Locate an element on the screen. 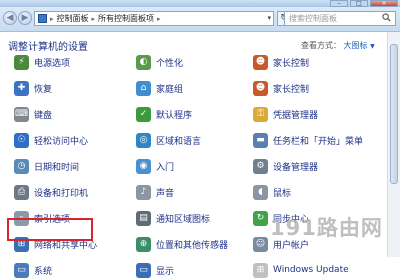  item-label: 显示 is located at coordinates (165, 271).